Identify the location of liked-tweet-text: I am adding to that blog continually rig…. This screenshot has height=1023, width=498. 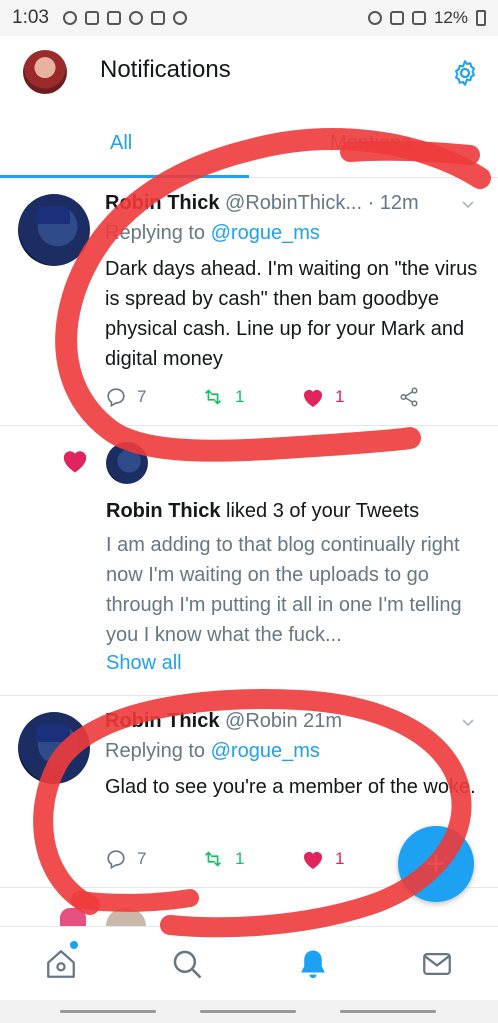
(284, 590).